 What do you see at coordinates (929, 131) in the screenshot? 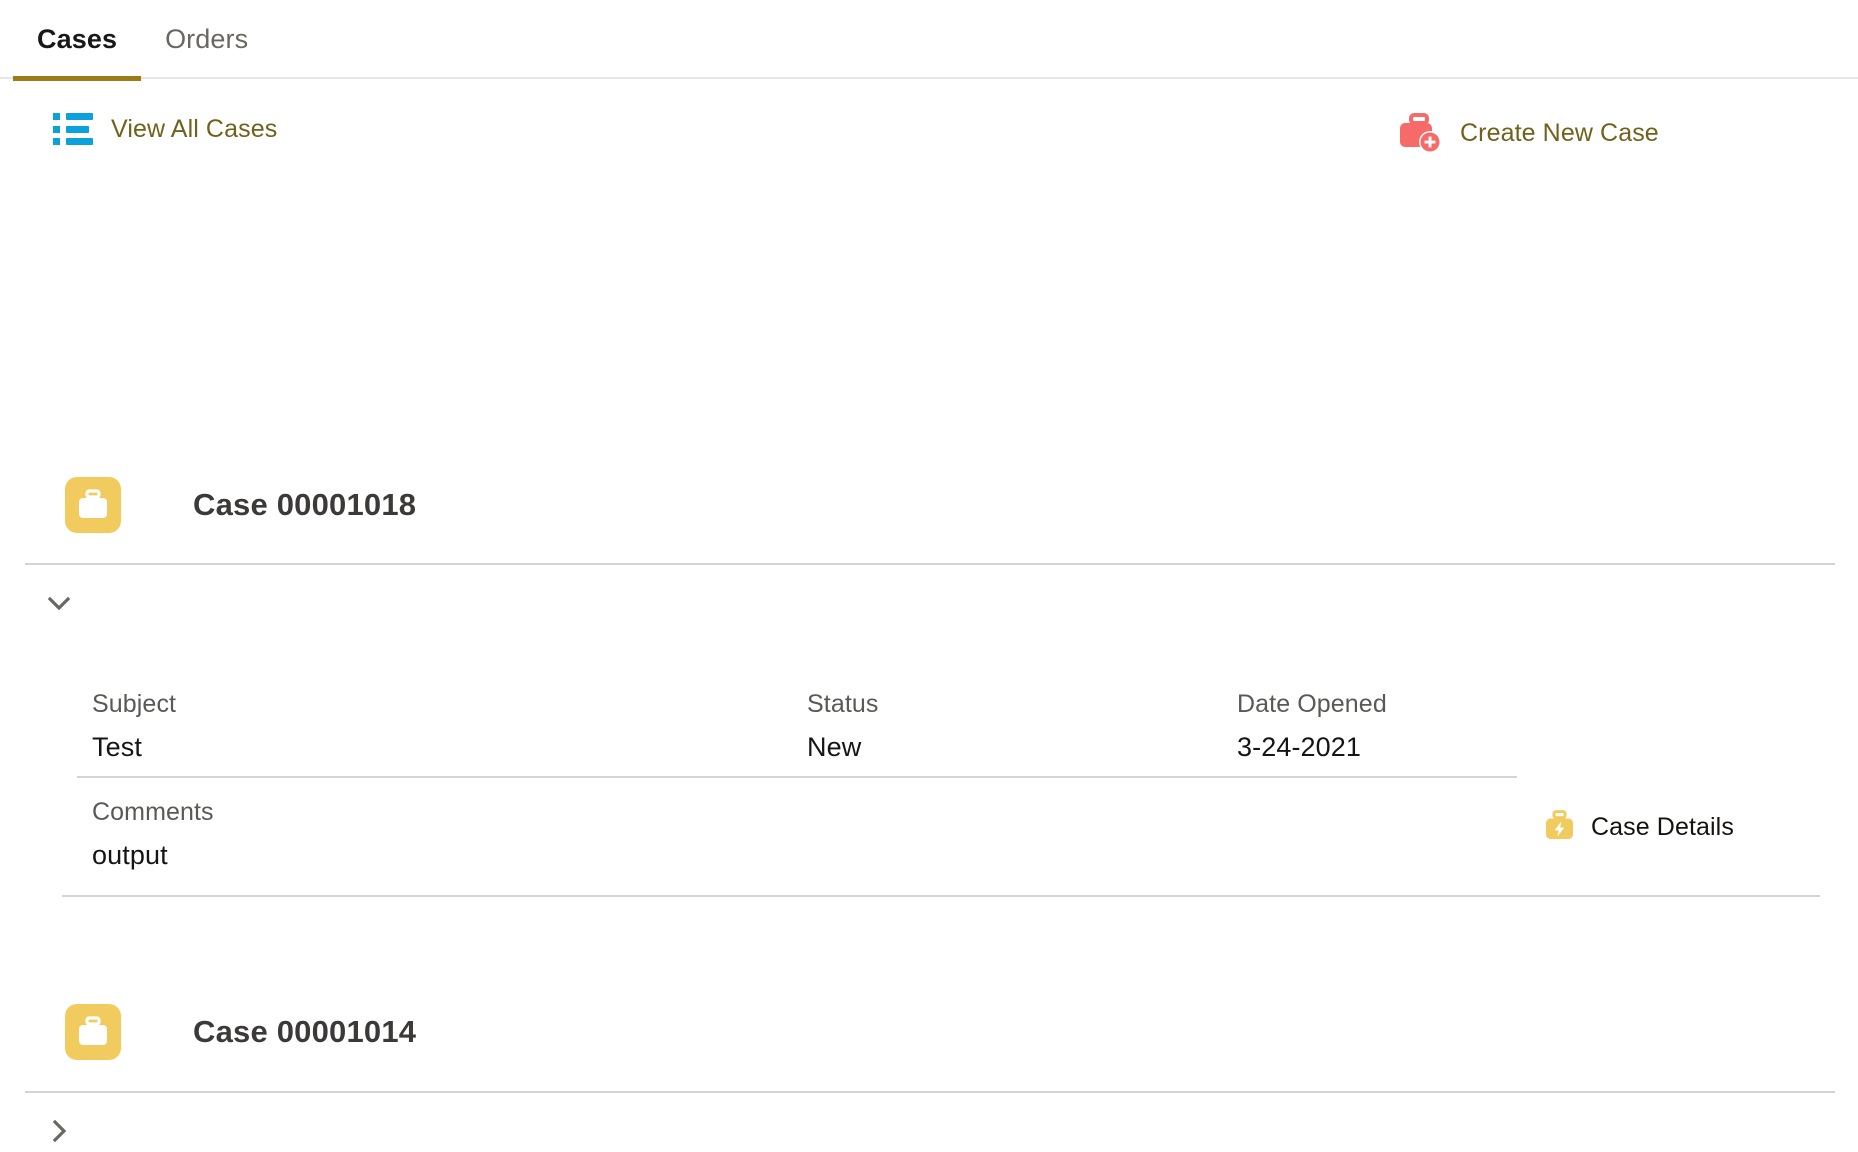
I see `action-row: View All Cases Create New Case` at bounding box center [929, 131].